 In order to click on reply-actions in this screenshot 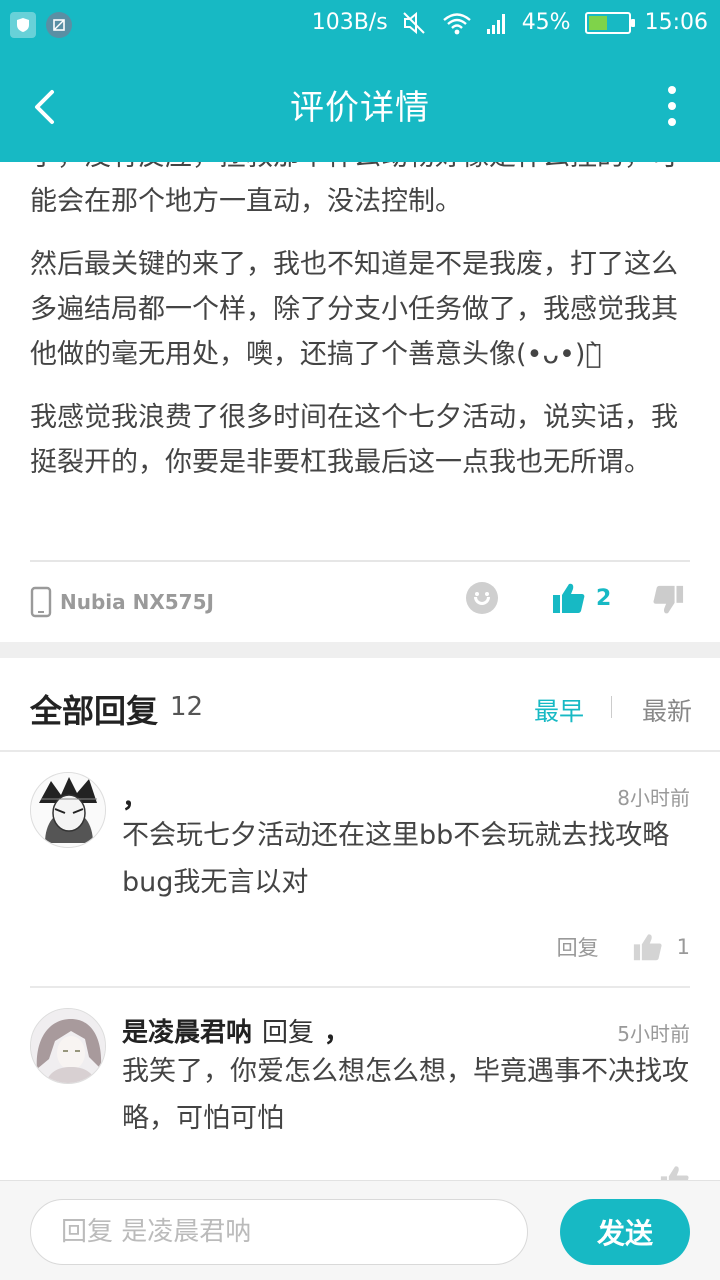, I will do `click(675, 1172)`.